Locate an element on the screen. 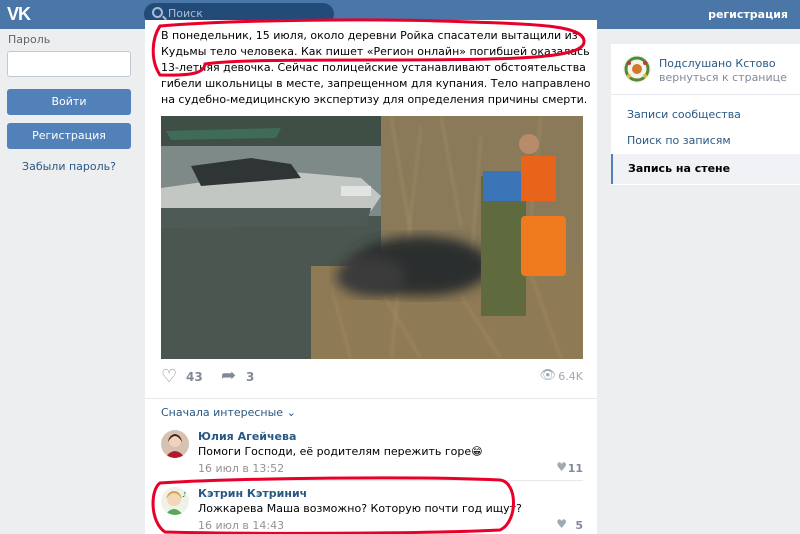  commenter-avatar-image is located at coordinates (175, 444).